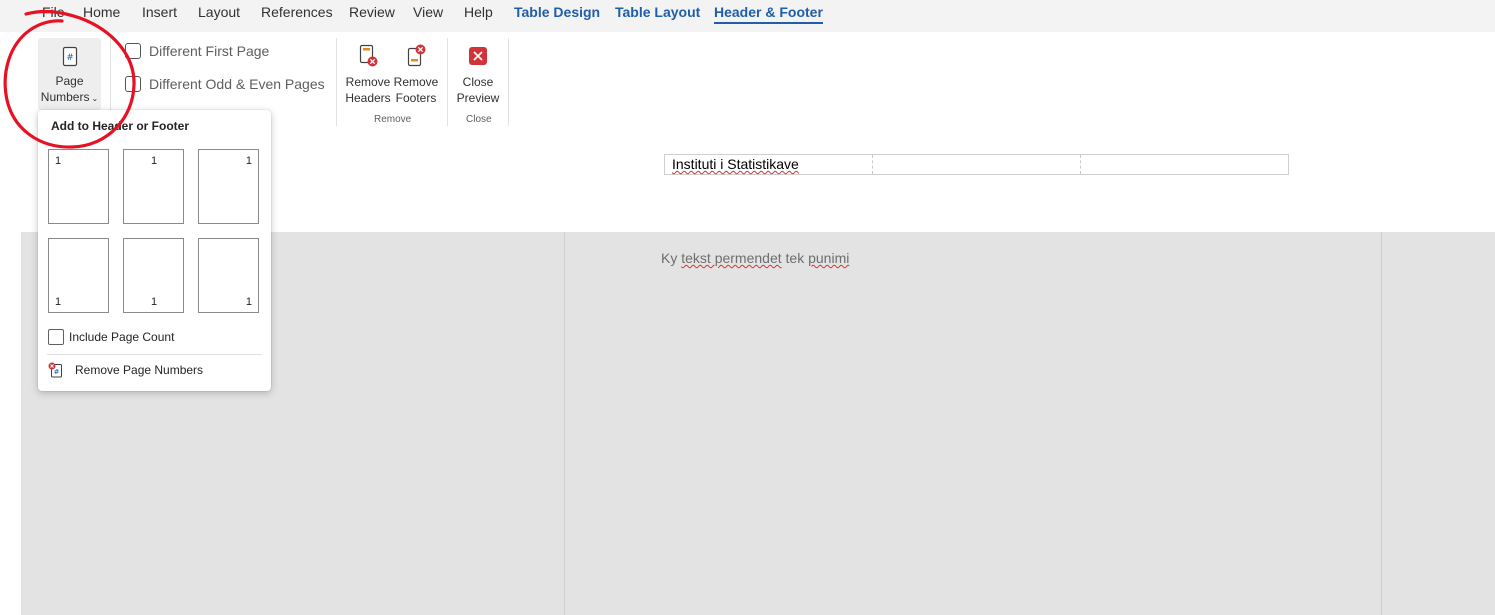  I want to click on remove-footer-icon, so click(416, 56).